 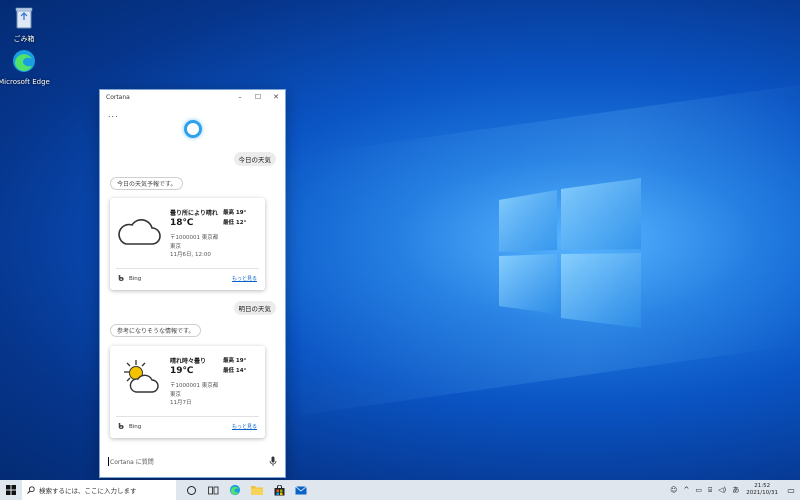 I want to click on window-title: Cortana, so click(x=118, y=97).